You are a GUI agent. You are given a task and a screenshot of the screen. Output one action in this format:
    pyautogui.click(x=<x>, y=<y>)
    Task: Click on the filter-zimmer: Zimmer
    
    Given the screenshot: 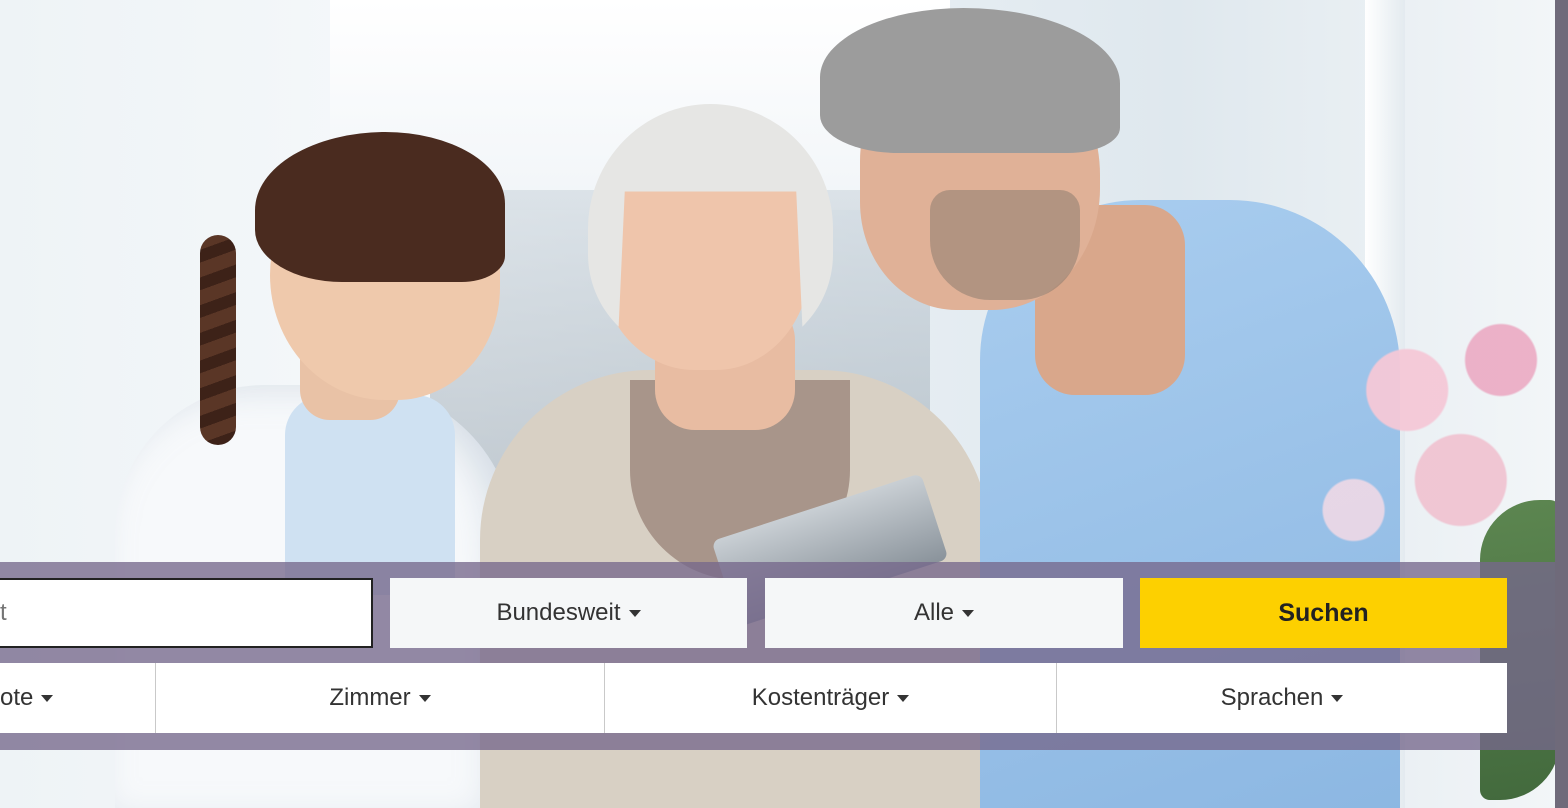 What is the action you would take?
    pyautogui.click(x=380, y=698)
    